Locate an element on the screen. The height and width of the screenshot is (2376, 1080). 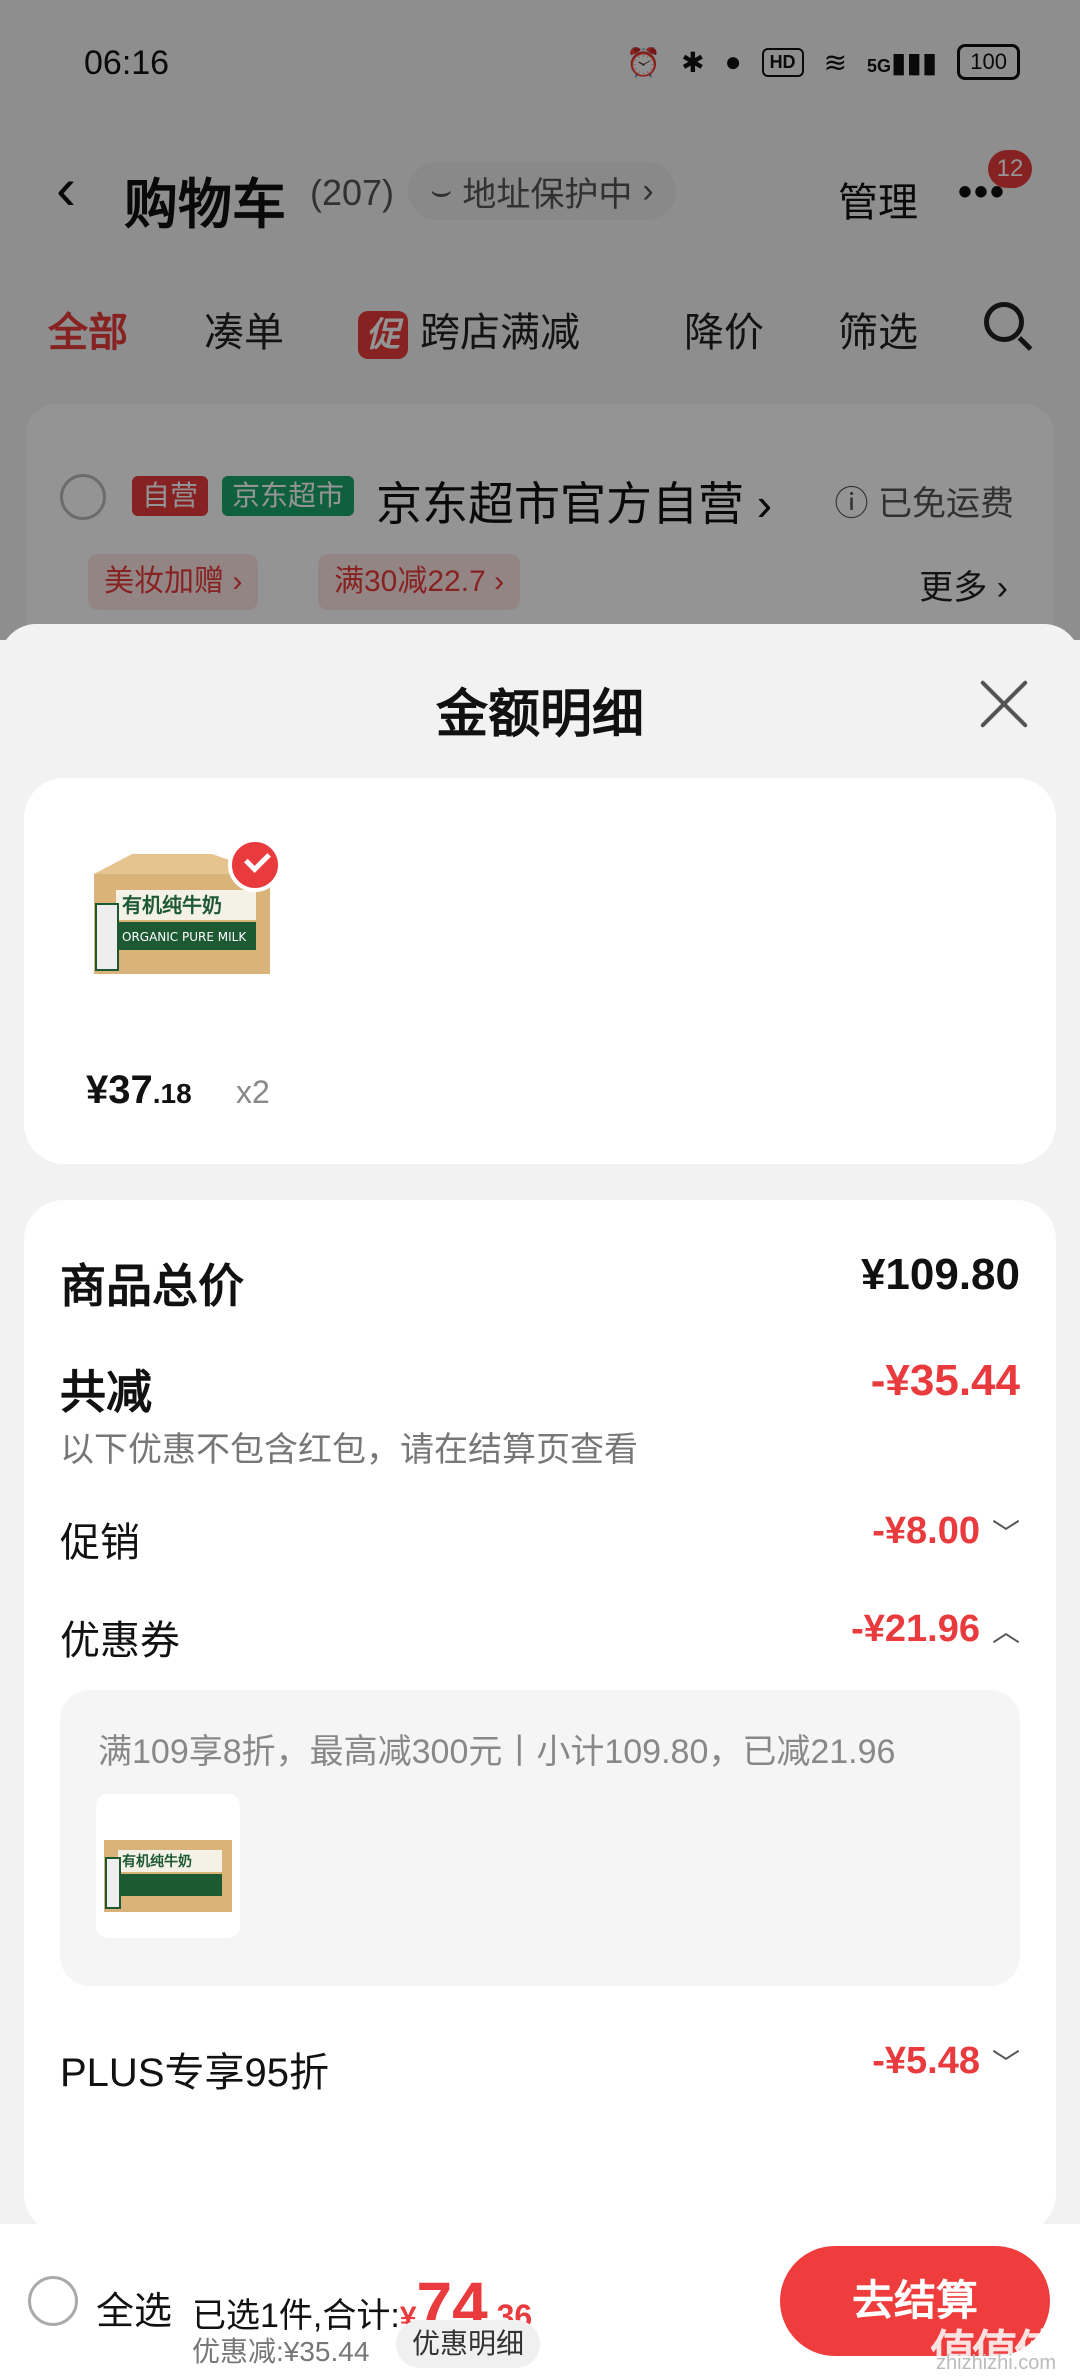
promo-value: -¥8.00 ﹀ is located at coordinates (946, 1531).